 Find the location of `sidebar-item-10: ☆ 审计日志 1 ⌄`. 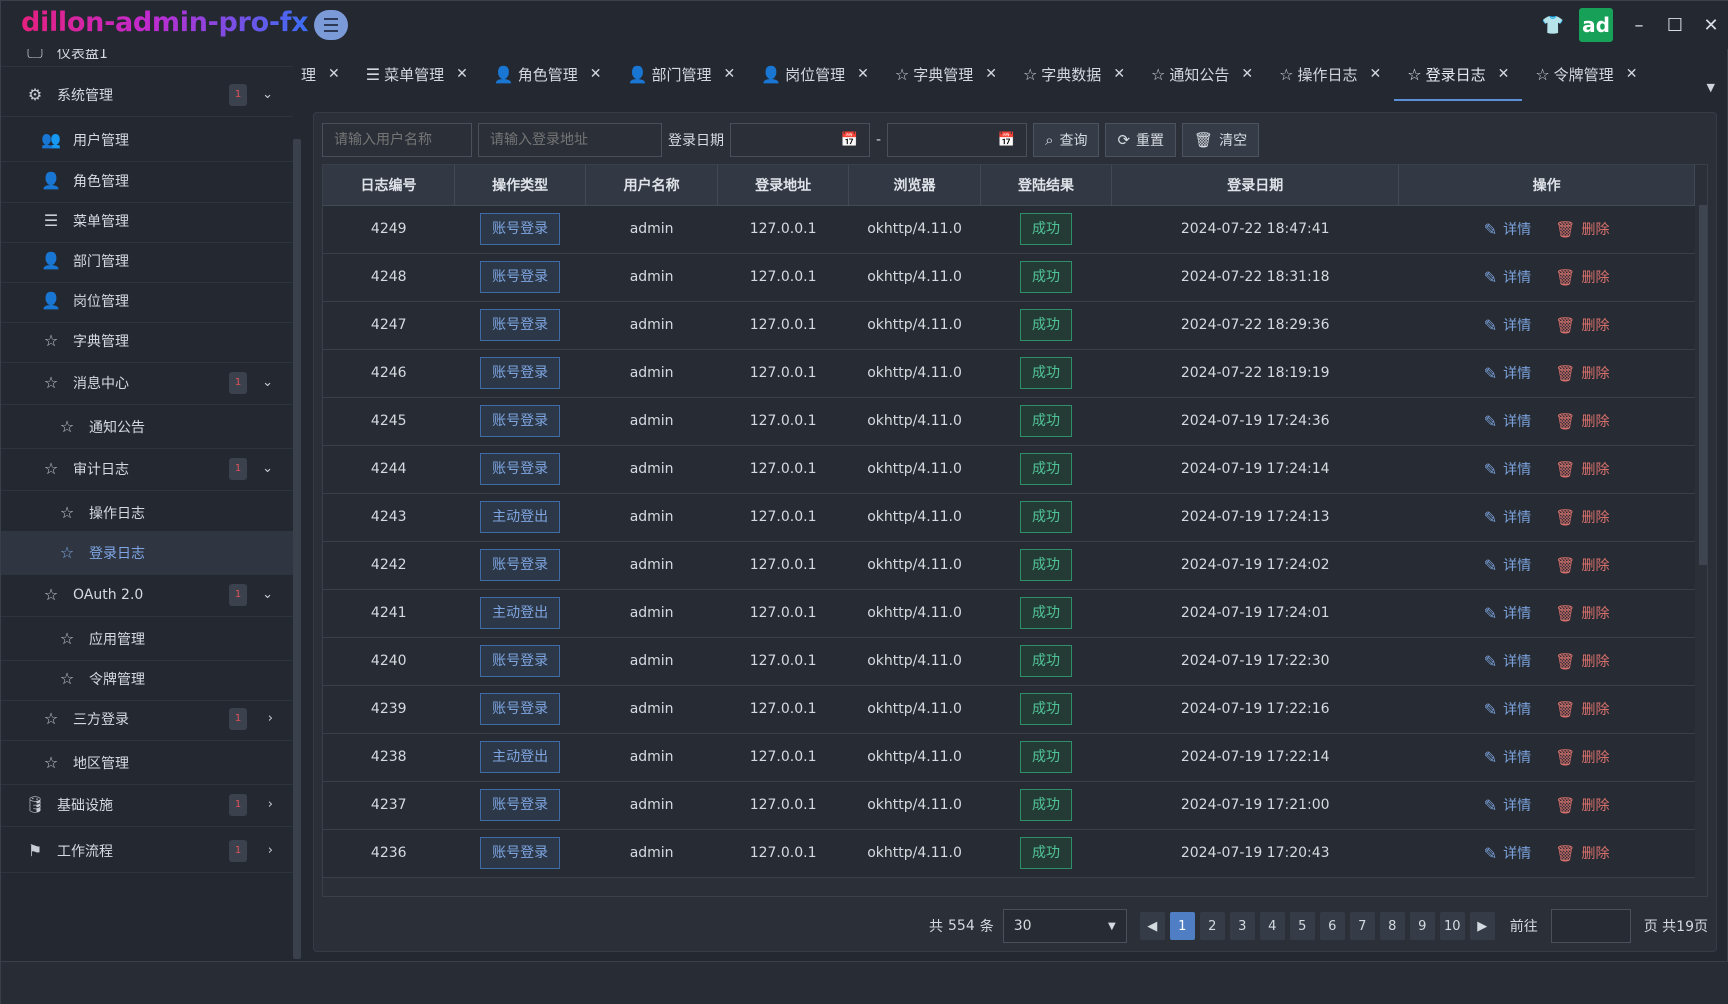

sidebar-item-10: ☆ 审计日志 1 ⌄ is located at coordinates (147, 469).